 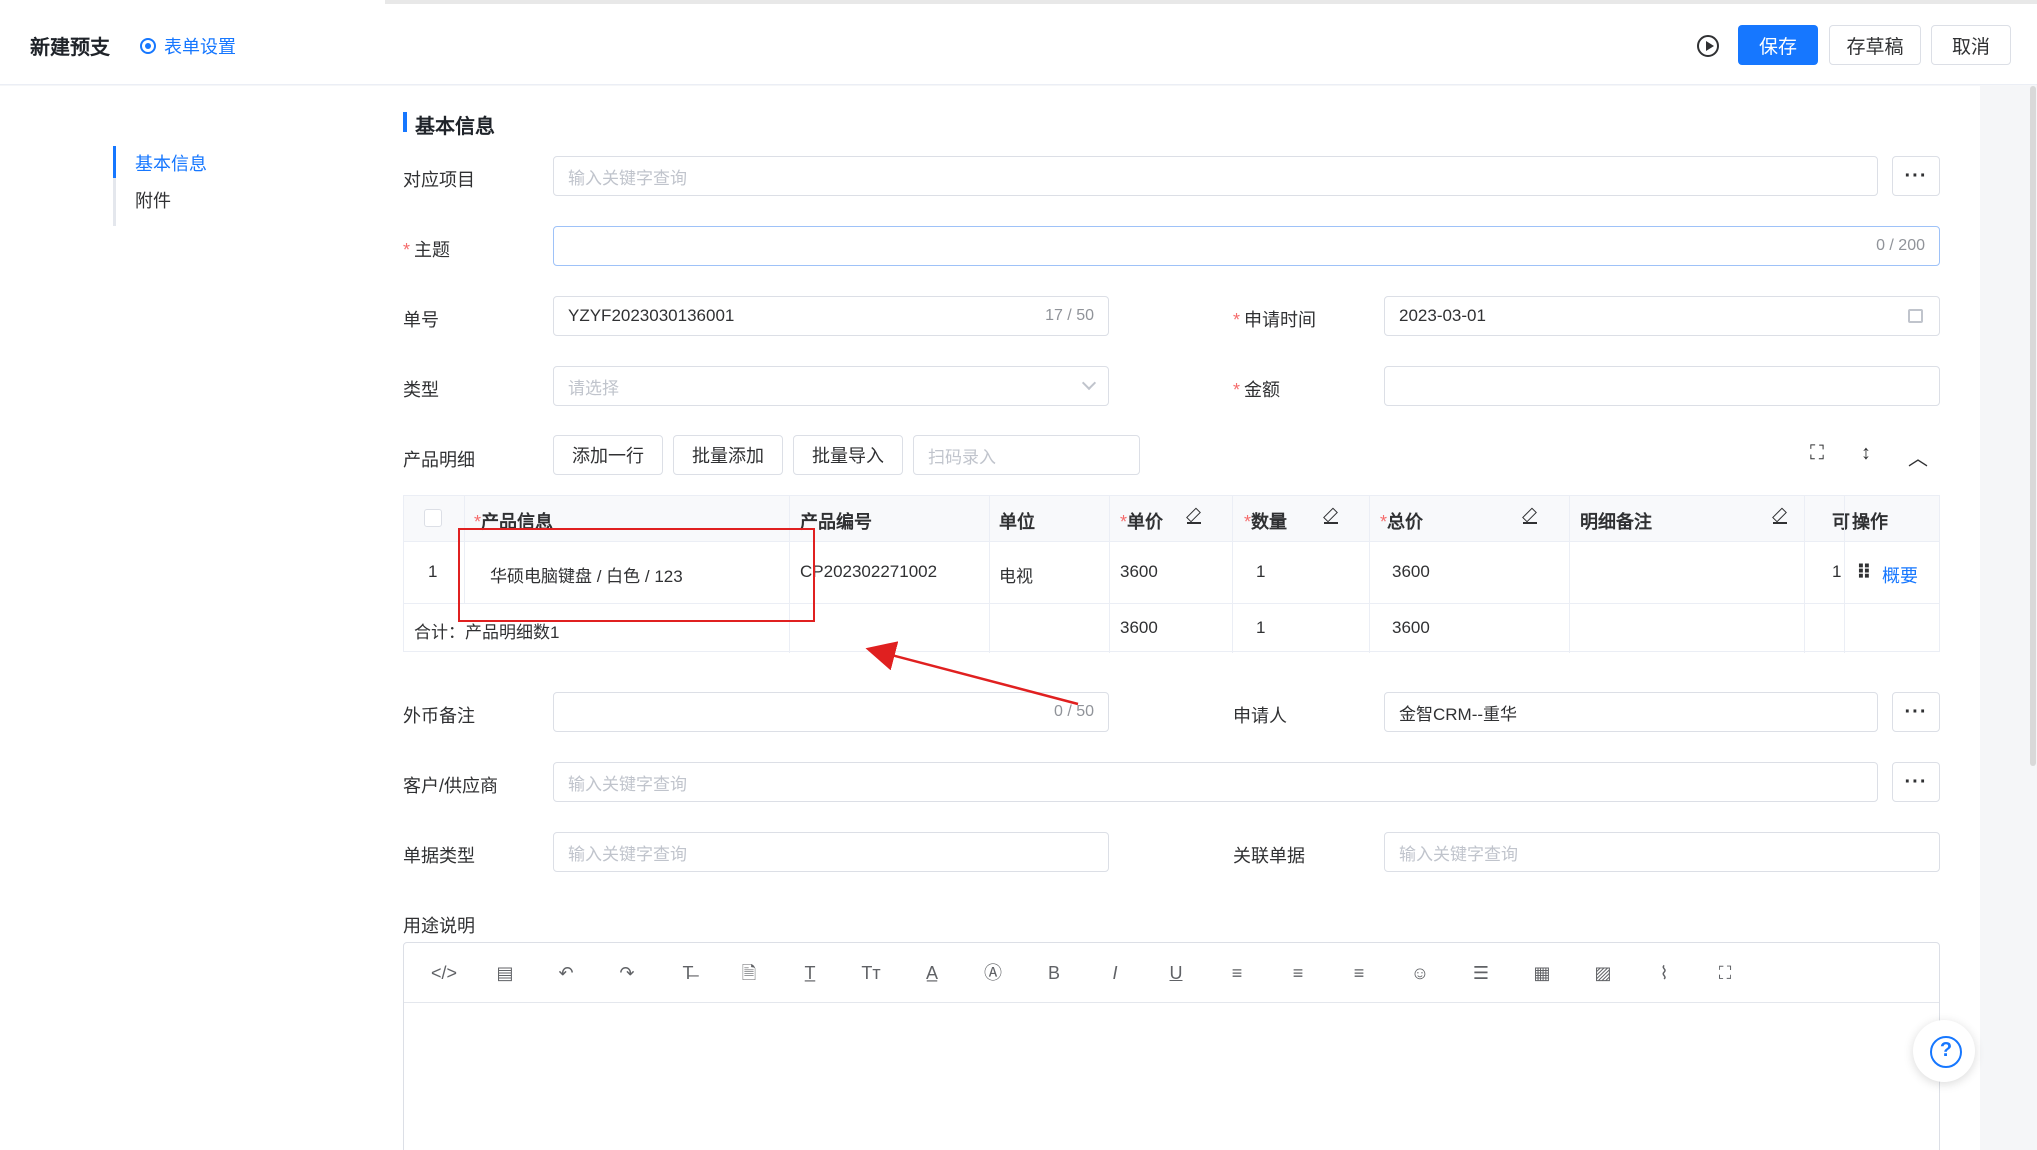 What do you see at coordinates (627, 973) in the screenshot?
I see `redo-icon: ↷` at bounding box center [627, 973].